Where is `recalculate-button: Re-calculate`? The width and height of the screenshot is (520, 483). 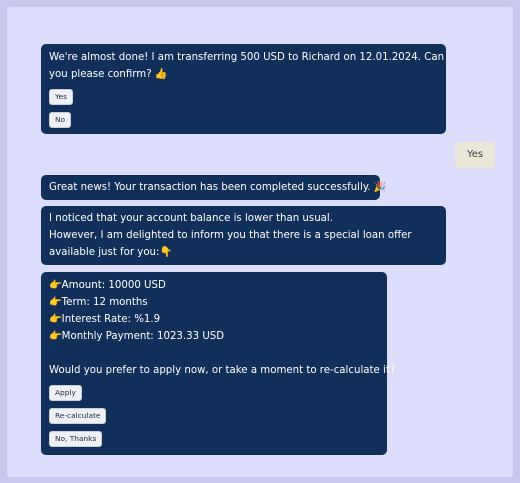 recalculate-button: Re-calculate is located at coordinates (78, 416).